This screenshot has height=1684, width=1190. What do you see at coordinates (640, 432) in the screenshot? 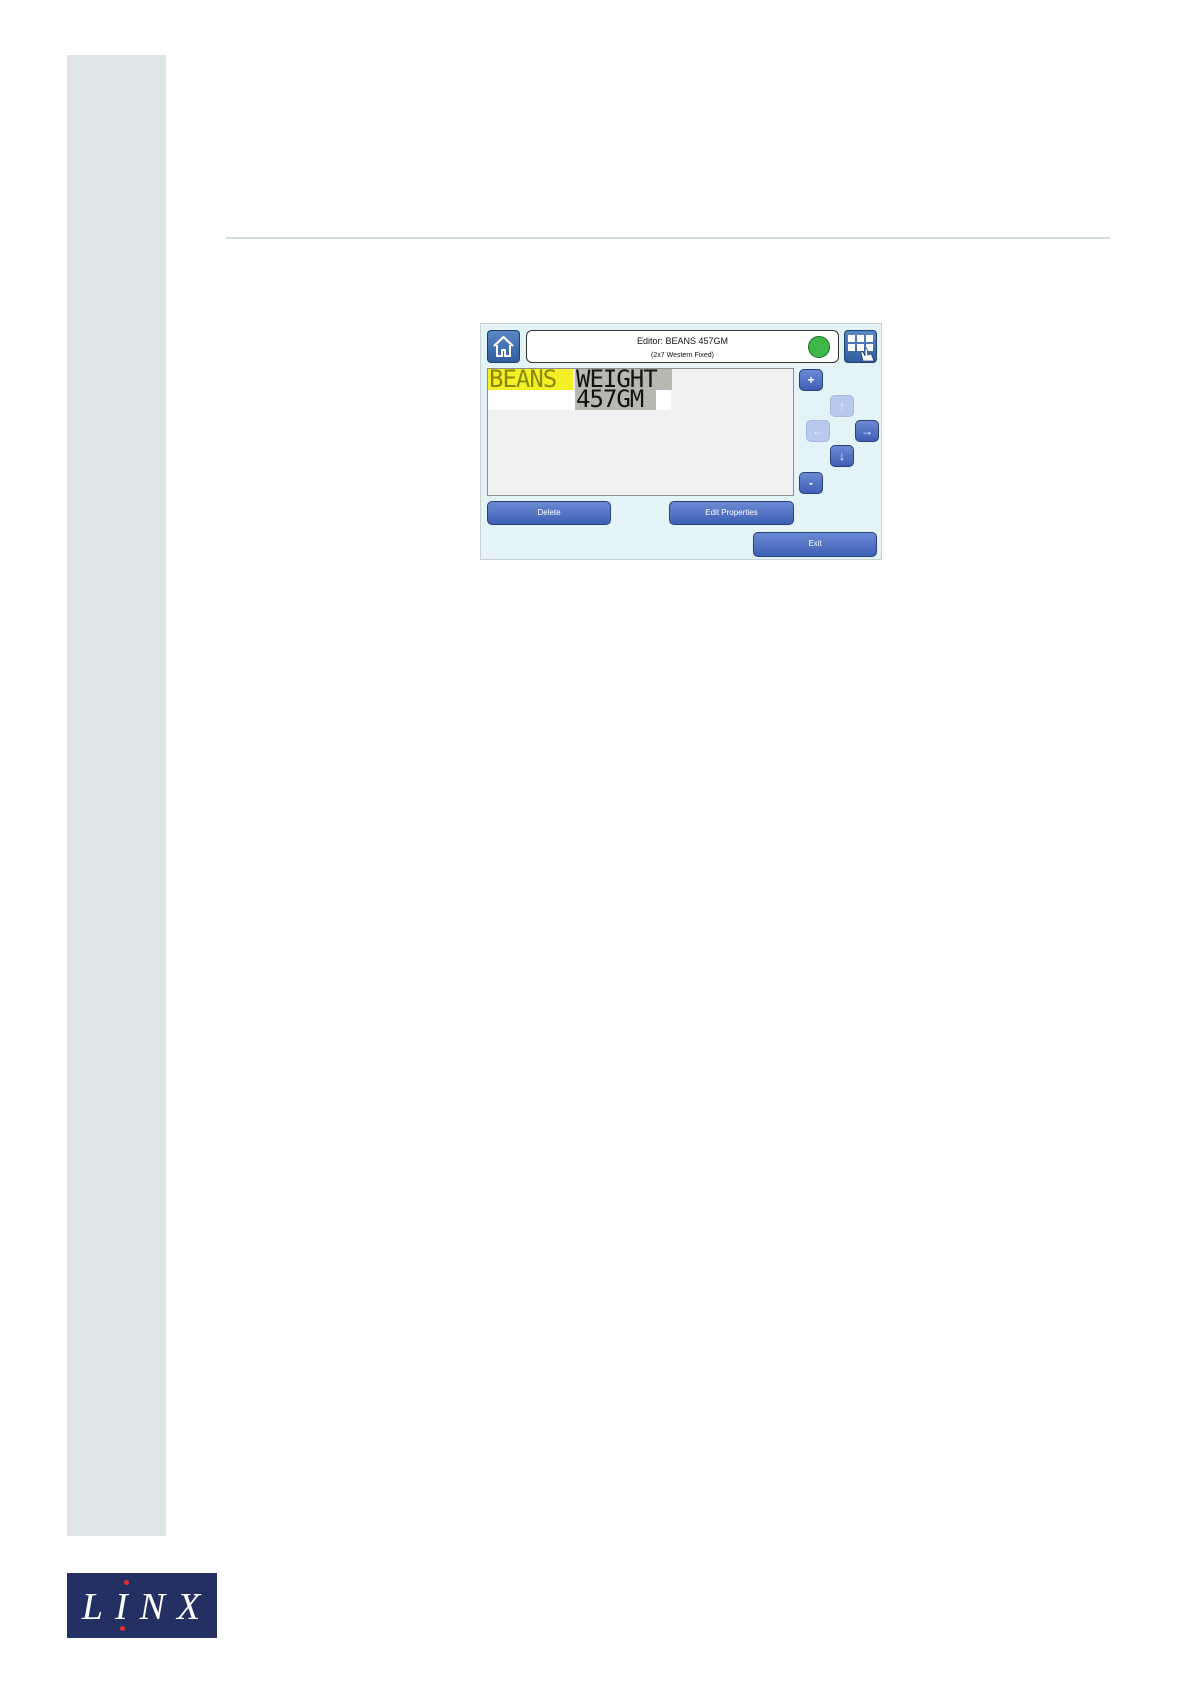
I see `message-canvas: BEANS WEIGHT 457GM` at bounding box center [640, 432].